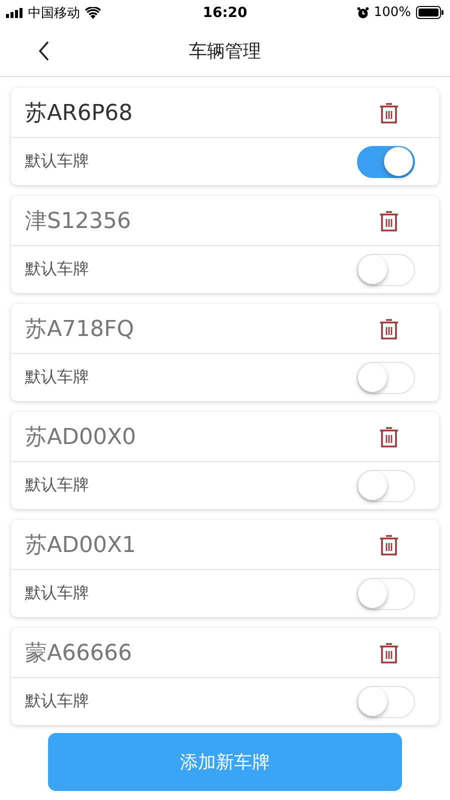 This screenshot has height=800, width=450. Describe the element at coordinates (80, 438) in the screenshot. I see `plate-number: 苏AD00X0` at that location.